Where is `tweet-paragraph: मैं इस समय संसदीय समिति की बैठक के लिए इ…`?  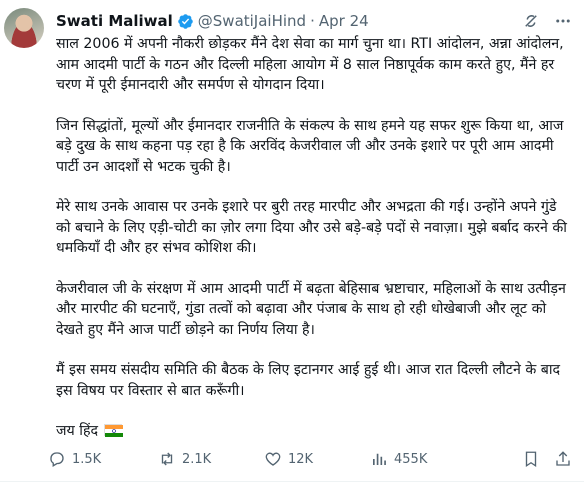 tweet-paragraph: मैं इस समय संसदीय समिति की बैठक के लिए इ… is located at coordinates (308, 380).